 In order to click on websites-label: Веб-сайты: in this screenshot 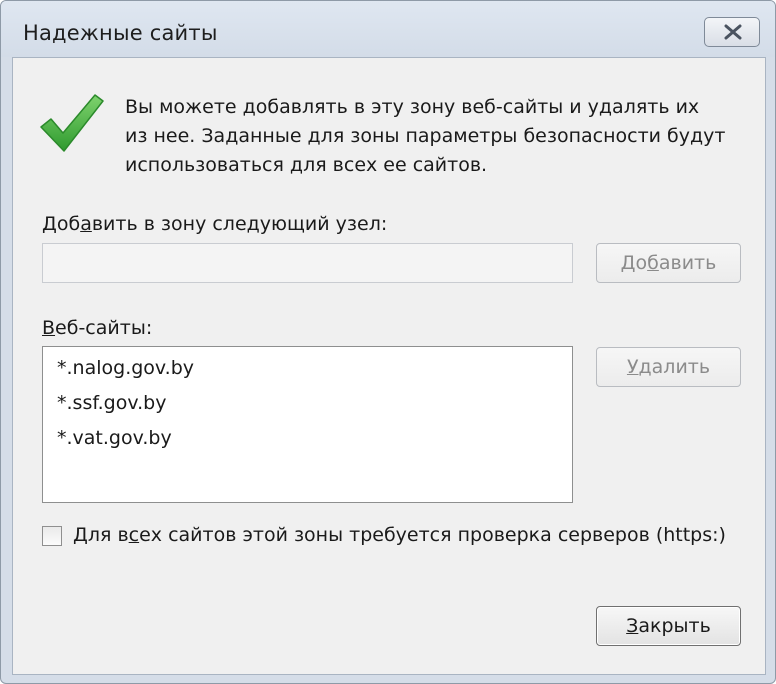, I will do `click(97, 328)`.